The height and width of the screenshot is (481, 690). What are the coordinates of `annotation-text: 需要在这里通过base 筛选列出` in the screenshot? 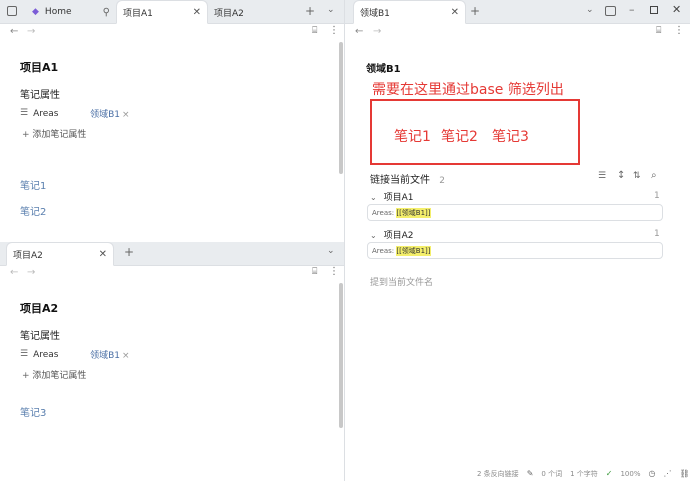 It's located at (468, 90).